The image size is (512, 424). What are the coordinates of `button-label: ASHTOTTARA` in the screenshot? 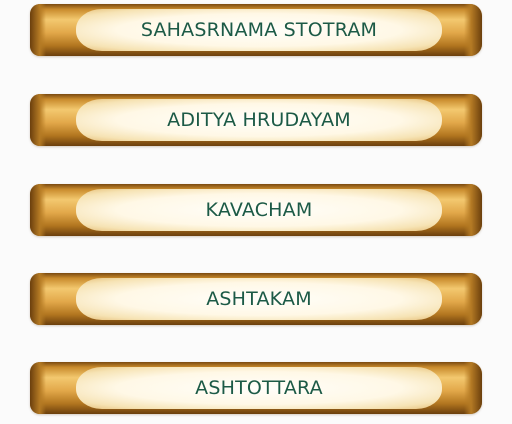 It's located at (259, 388).